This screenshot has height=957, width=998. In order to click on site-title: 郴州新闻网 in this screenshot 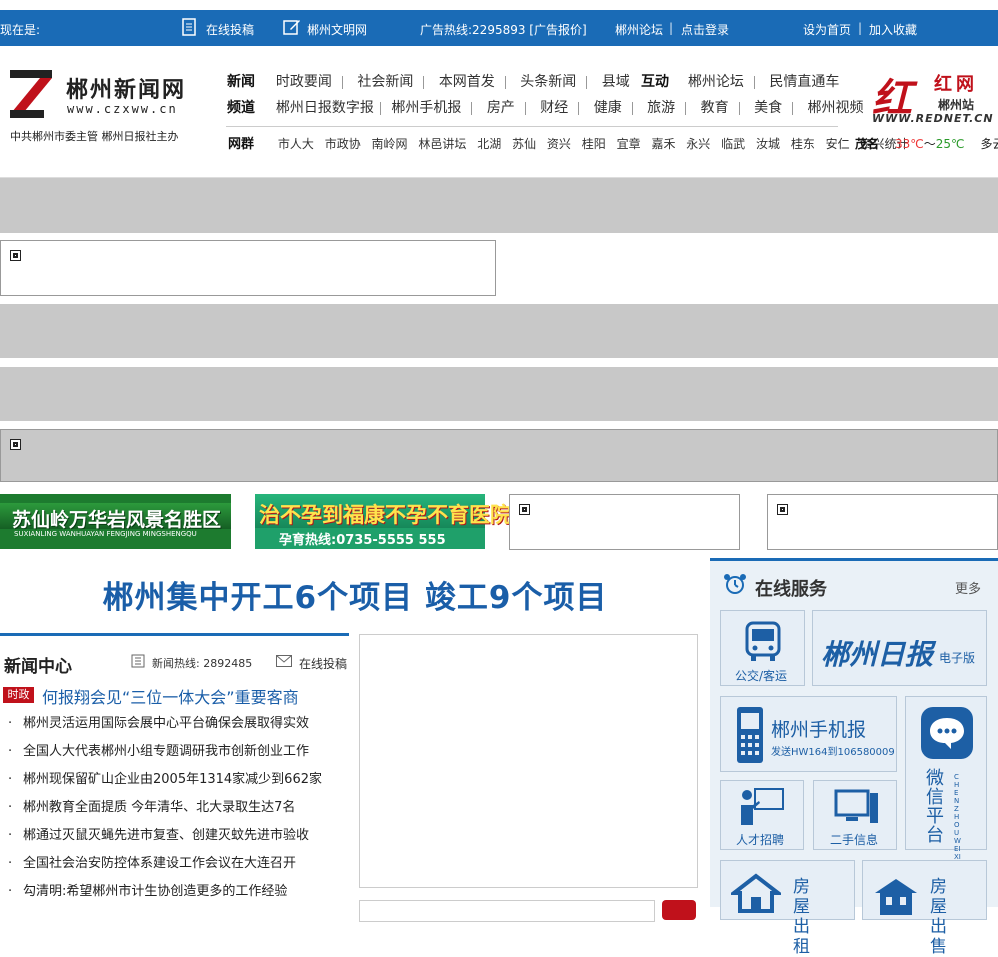, I will do `click(126, 88)`.